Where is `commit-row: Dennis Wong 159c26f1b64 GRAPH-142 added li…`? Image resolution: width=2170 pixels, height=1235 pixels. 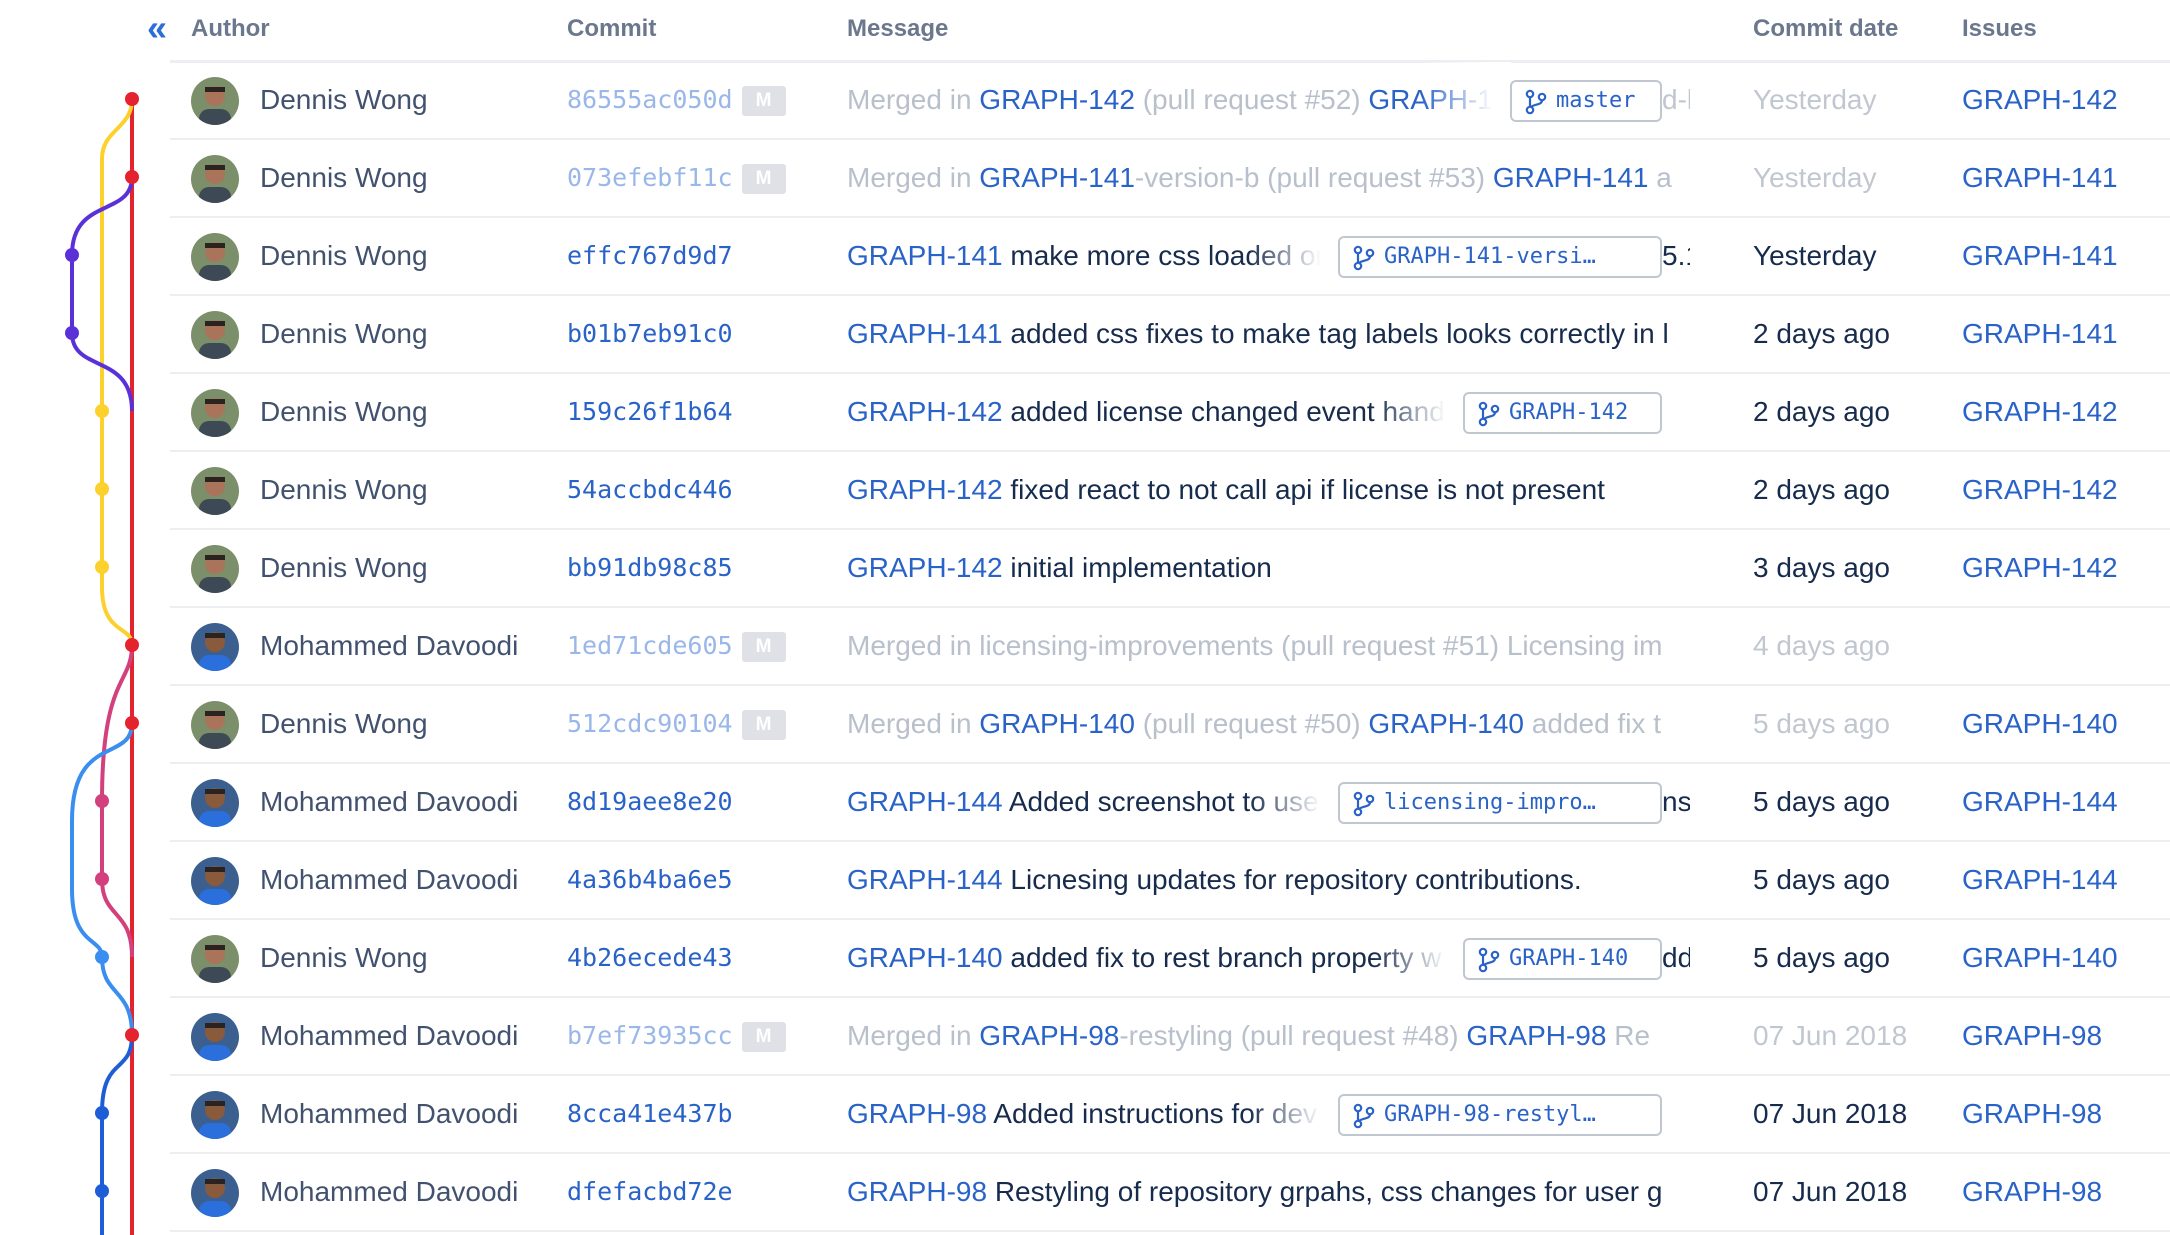 commit-row: Dennis Wong 159c26f1b64 GRAPH-142 added li… is located at coordinates (1170, 413).